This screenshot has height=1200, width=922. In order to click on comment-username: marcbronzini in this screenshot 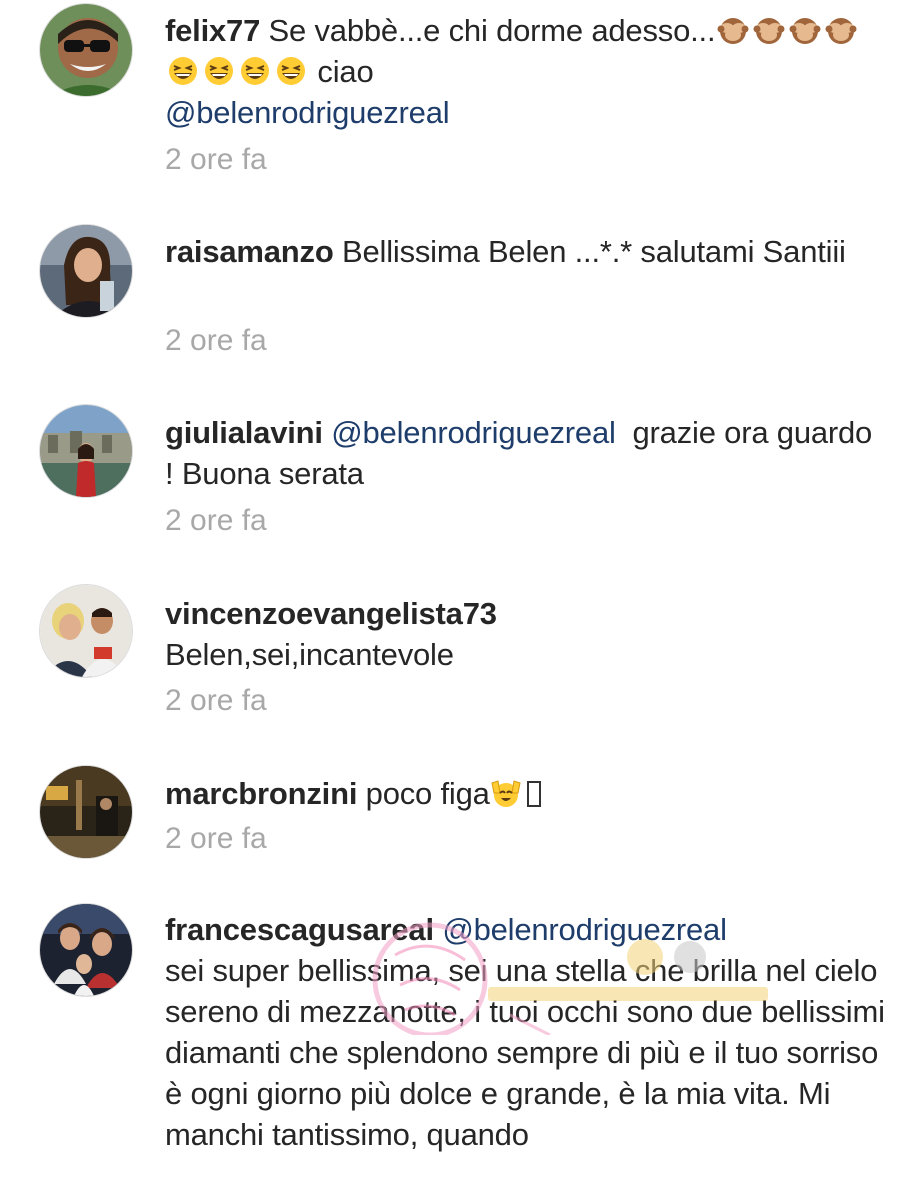, I will do `click(261, 793)`.